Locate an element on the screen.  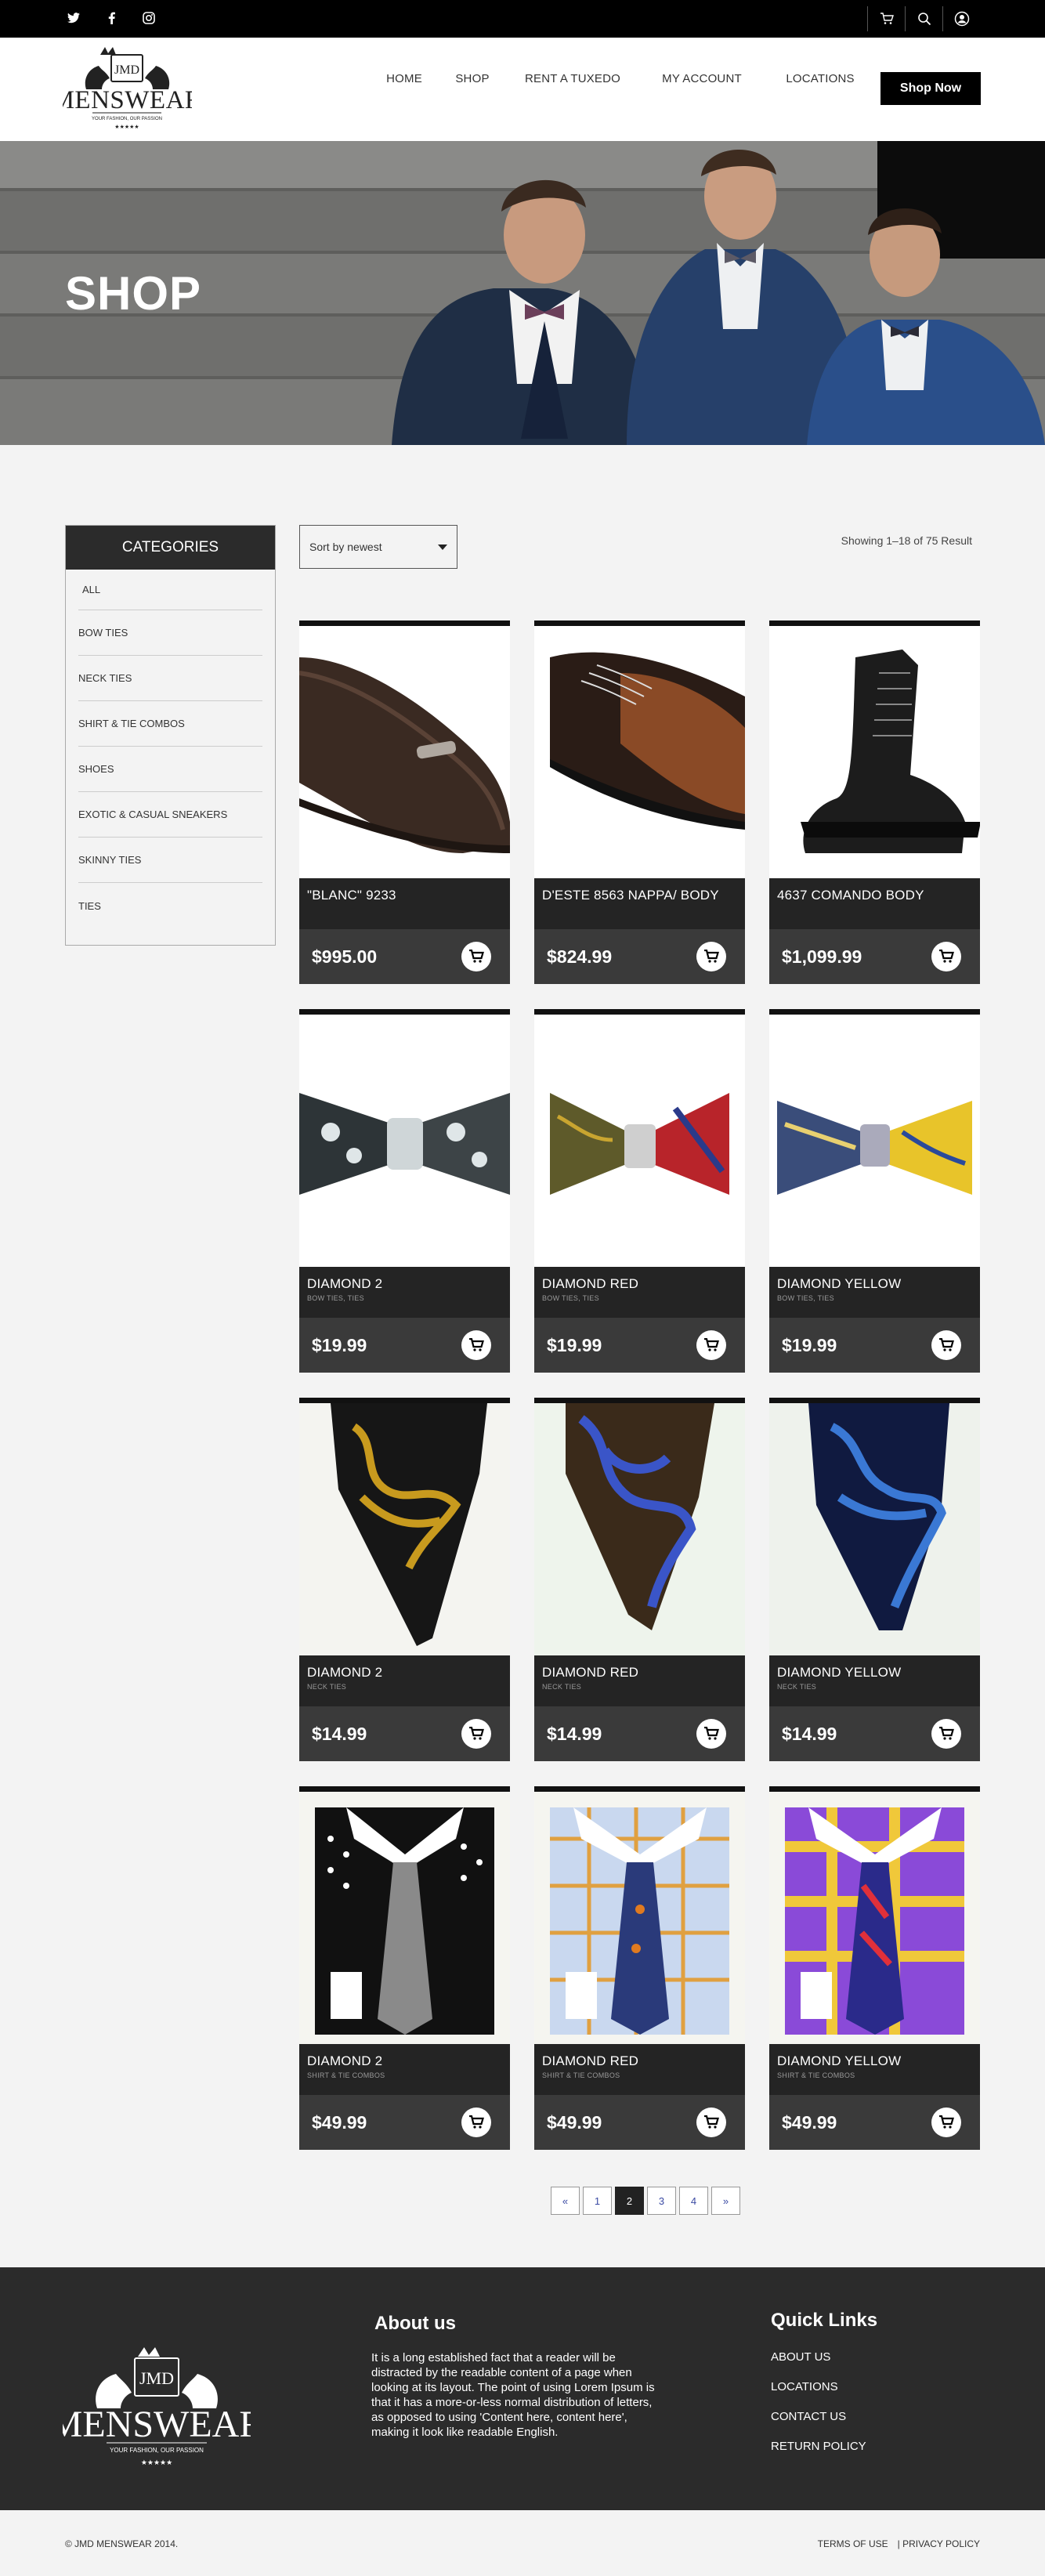
pagination: «1 2 3 4» is located at coordinates (645, 2201).